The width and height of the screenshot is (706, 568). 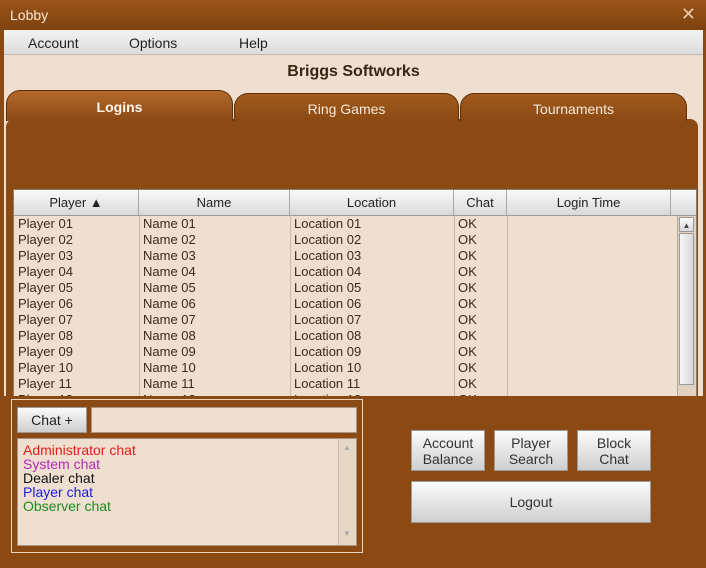 I want to click on table-row: Player 08 Name 08 Location 08 OK, so click(x=345, y=336).